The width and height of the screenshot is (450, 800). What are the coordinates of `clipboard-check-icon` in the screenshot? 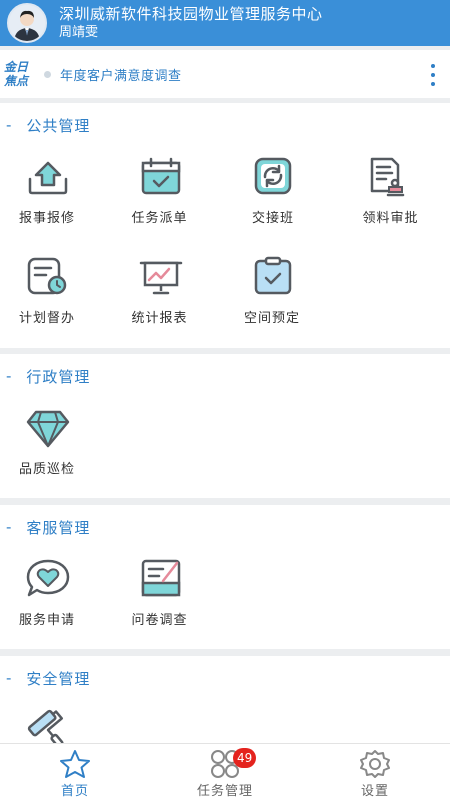 It's located at (273, 275).